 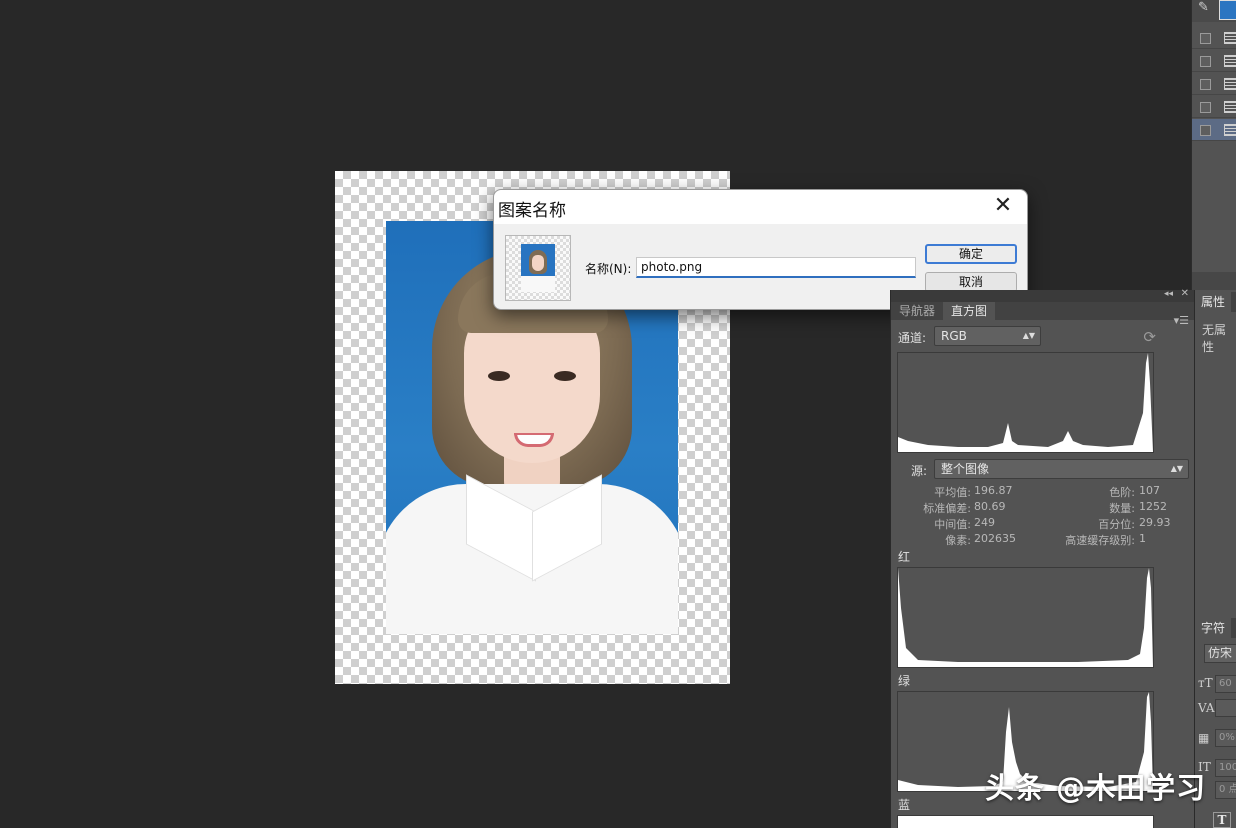 I want to click on photo-eye-left, so click(x=499, y=376).